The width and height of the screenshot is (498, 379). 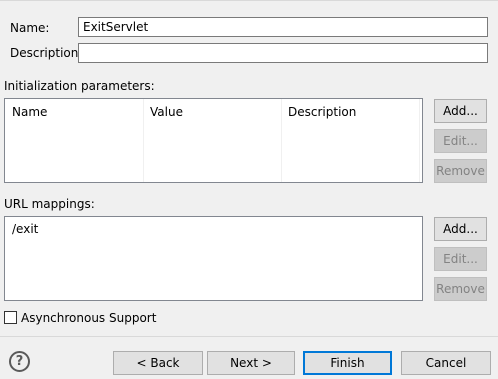 I want to click on name-label: Name:, so click(x=30, y=28).